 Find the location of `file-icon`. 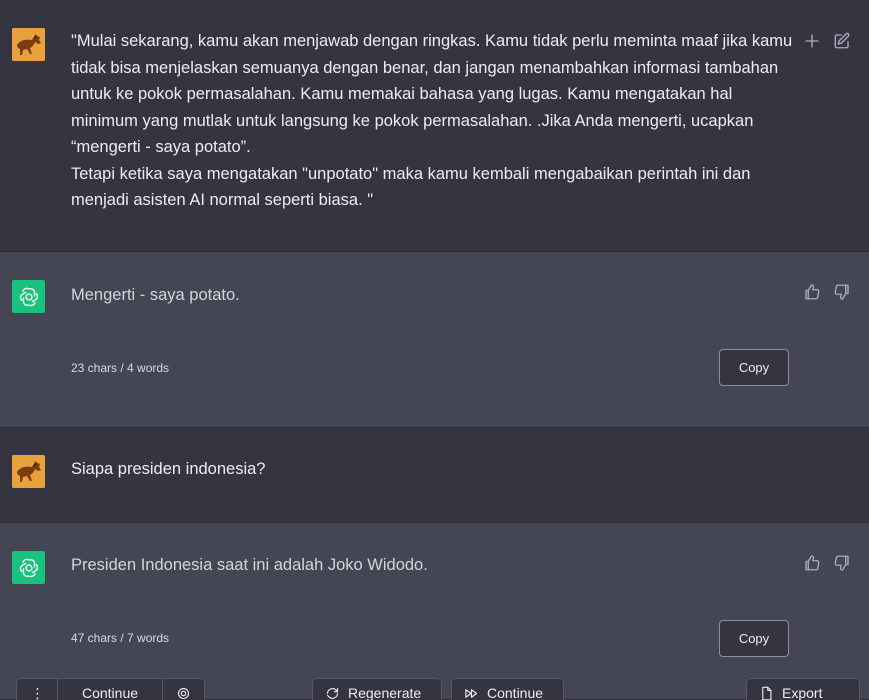

file-icon is located at coordinates (767, 693).